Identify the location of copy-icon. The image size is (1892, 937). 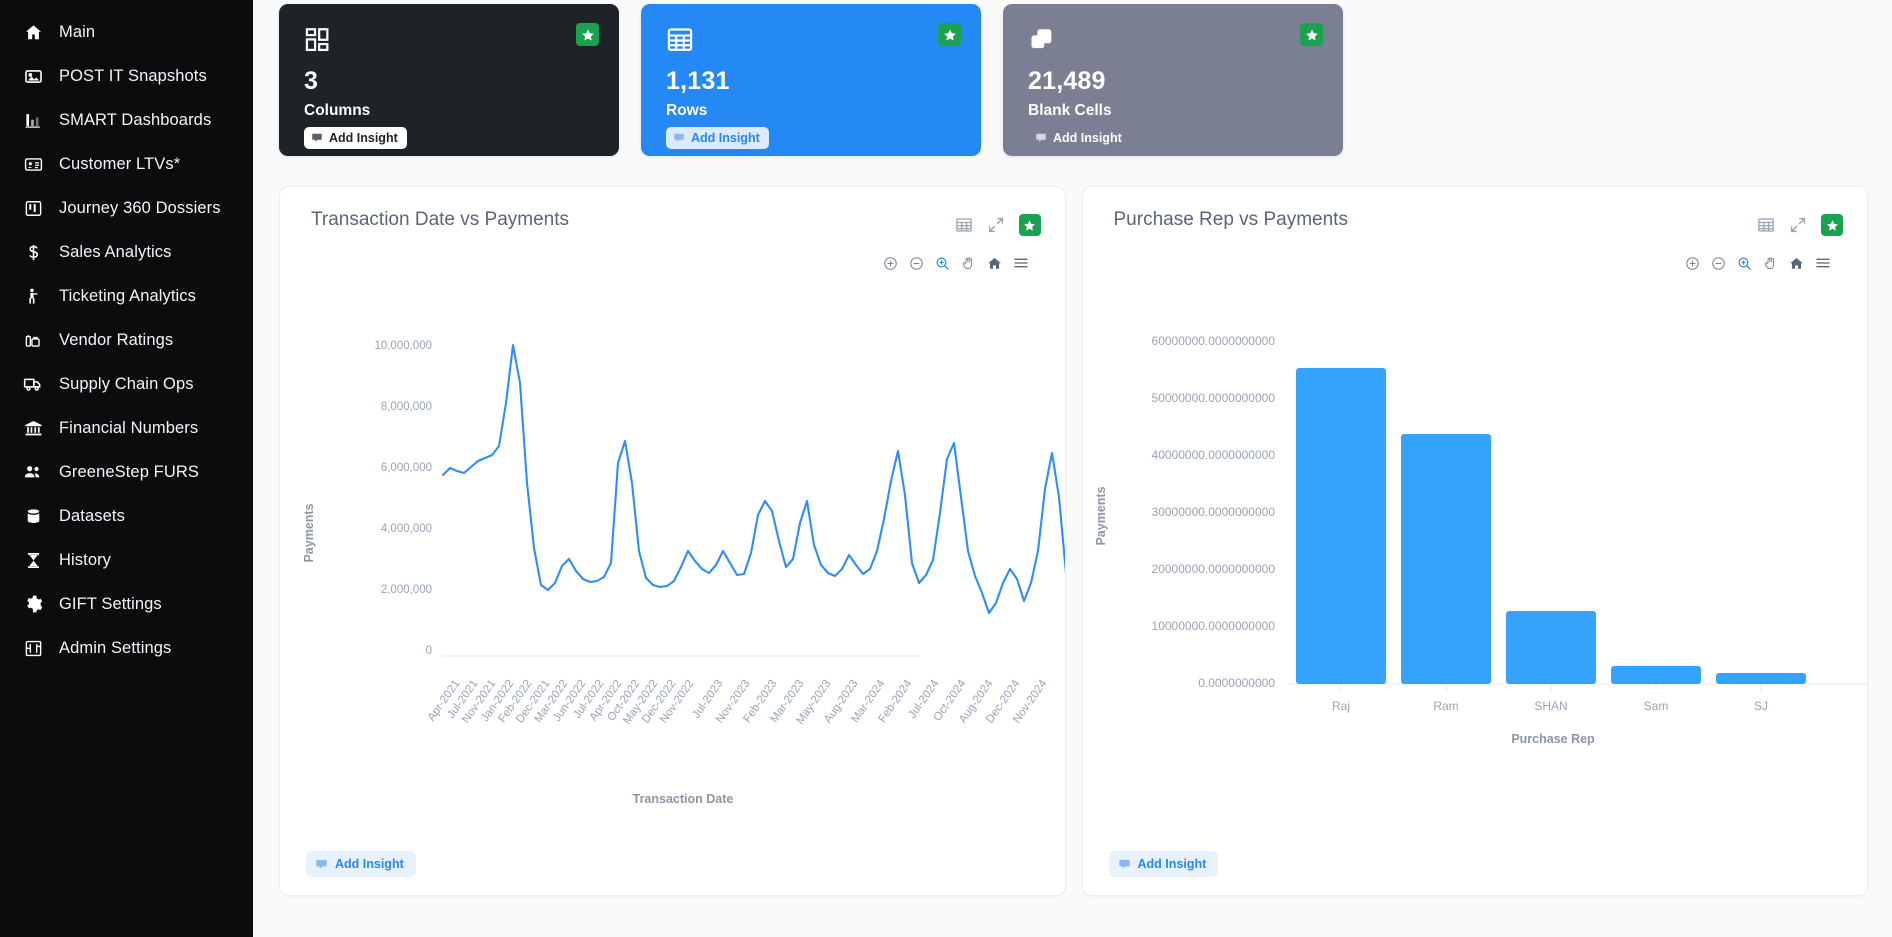
(1176, 42).